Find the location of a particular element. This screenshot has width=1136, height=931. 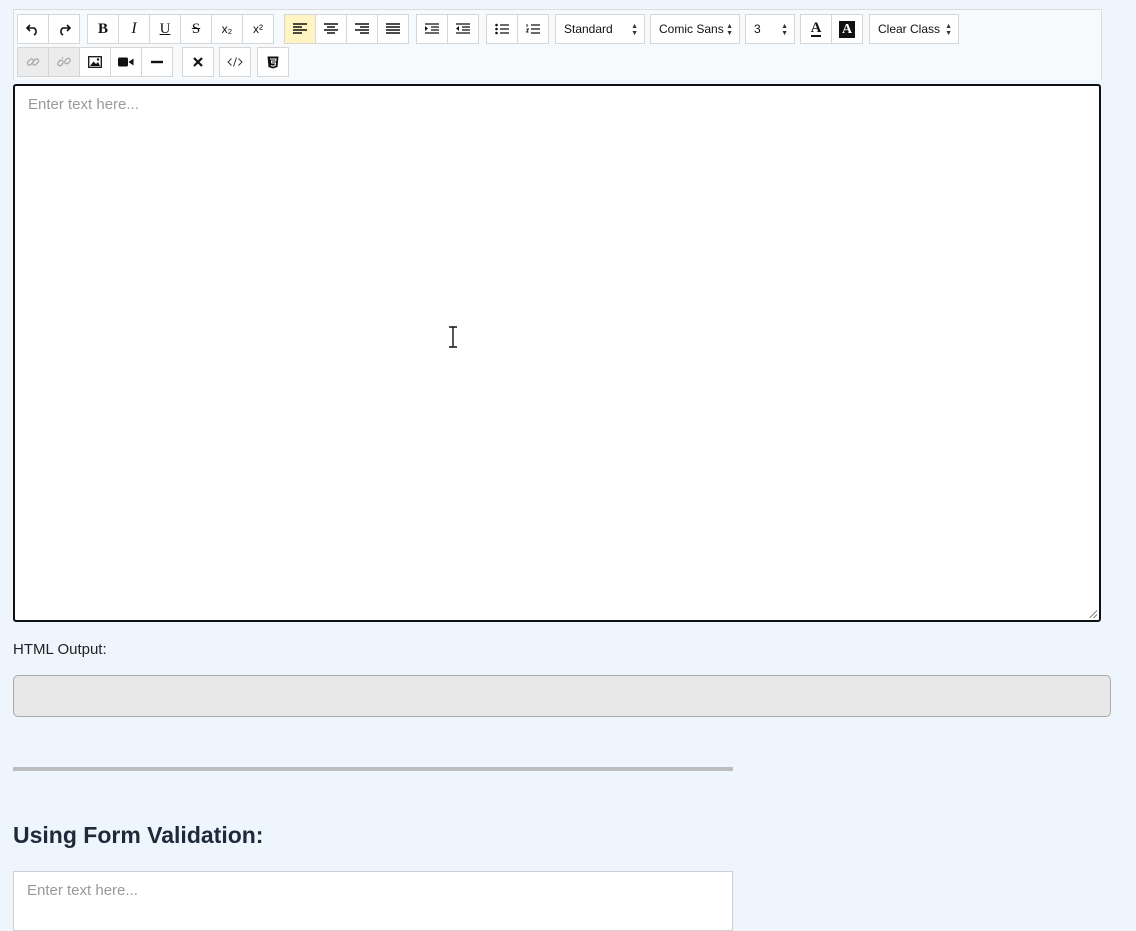

insert-group is located at coordinates (95, 62).